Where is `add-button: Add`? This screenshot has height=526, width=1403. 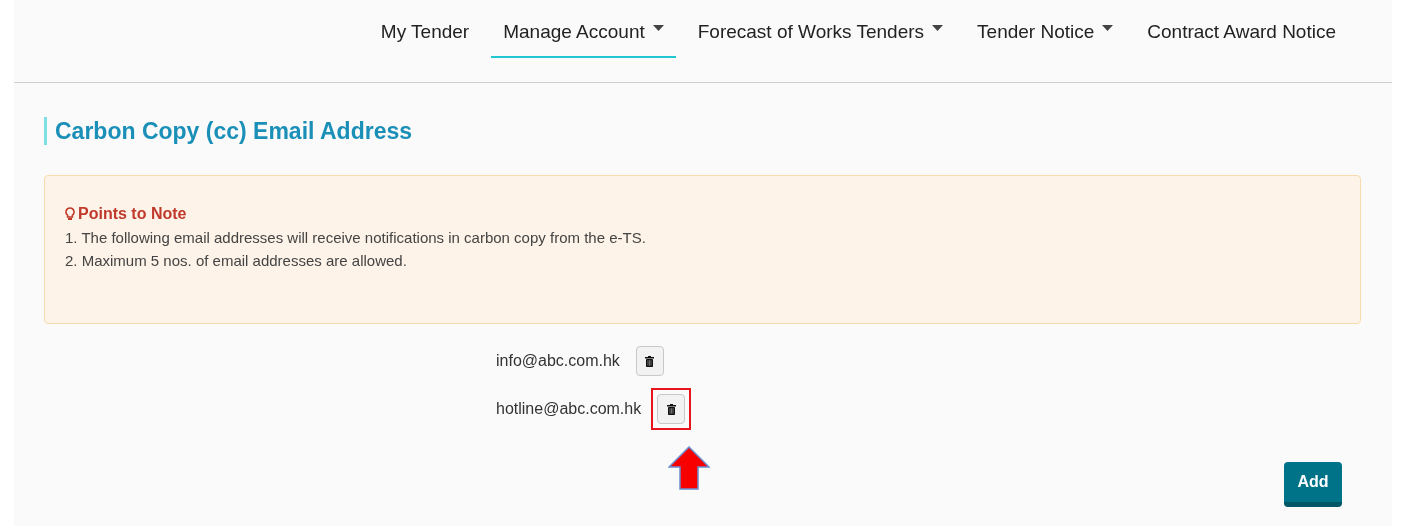
add-button: Add is located at coordinates (1313, 484).